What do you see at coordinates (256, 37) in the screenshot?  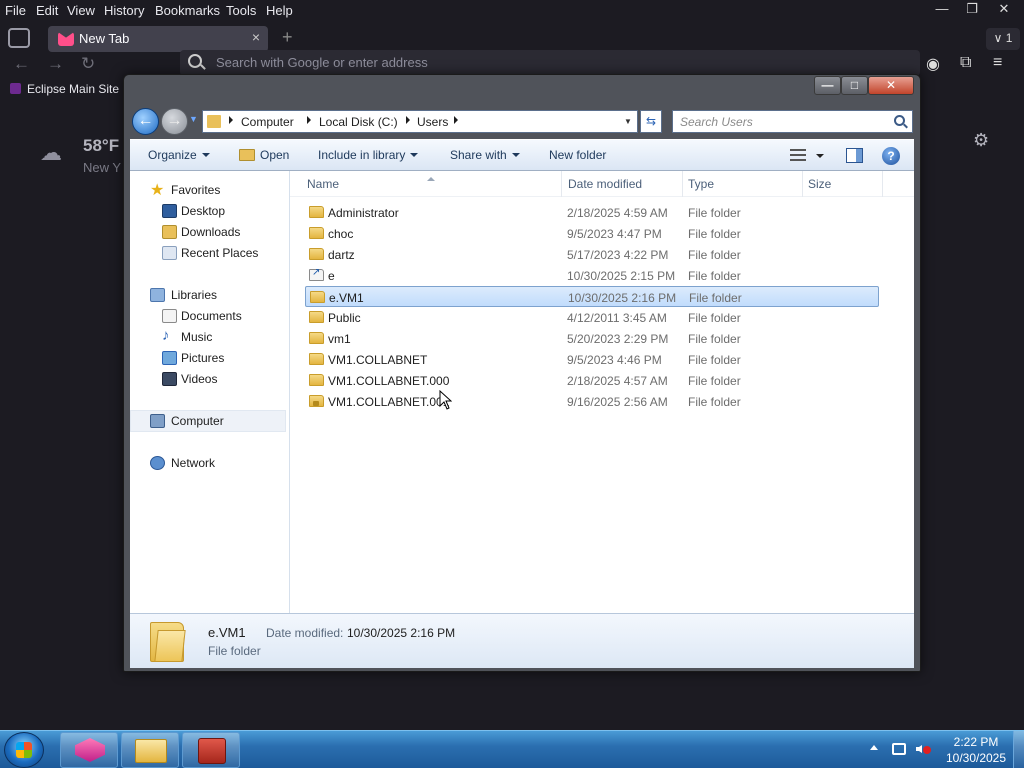 I see `tab-close-icon: ×` at bounding box center [256, 37].